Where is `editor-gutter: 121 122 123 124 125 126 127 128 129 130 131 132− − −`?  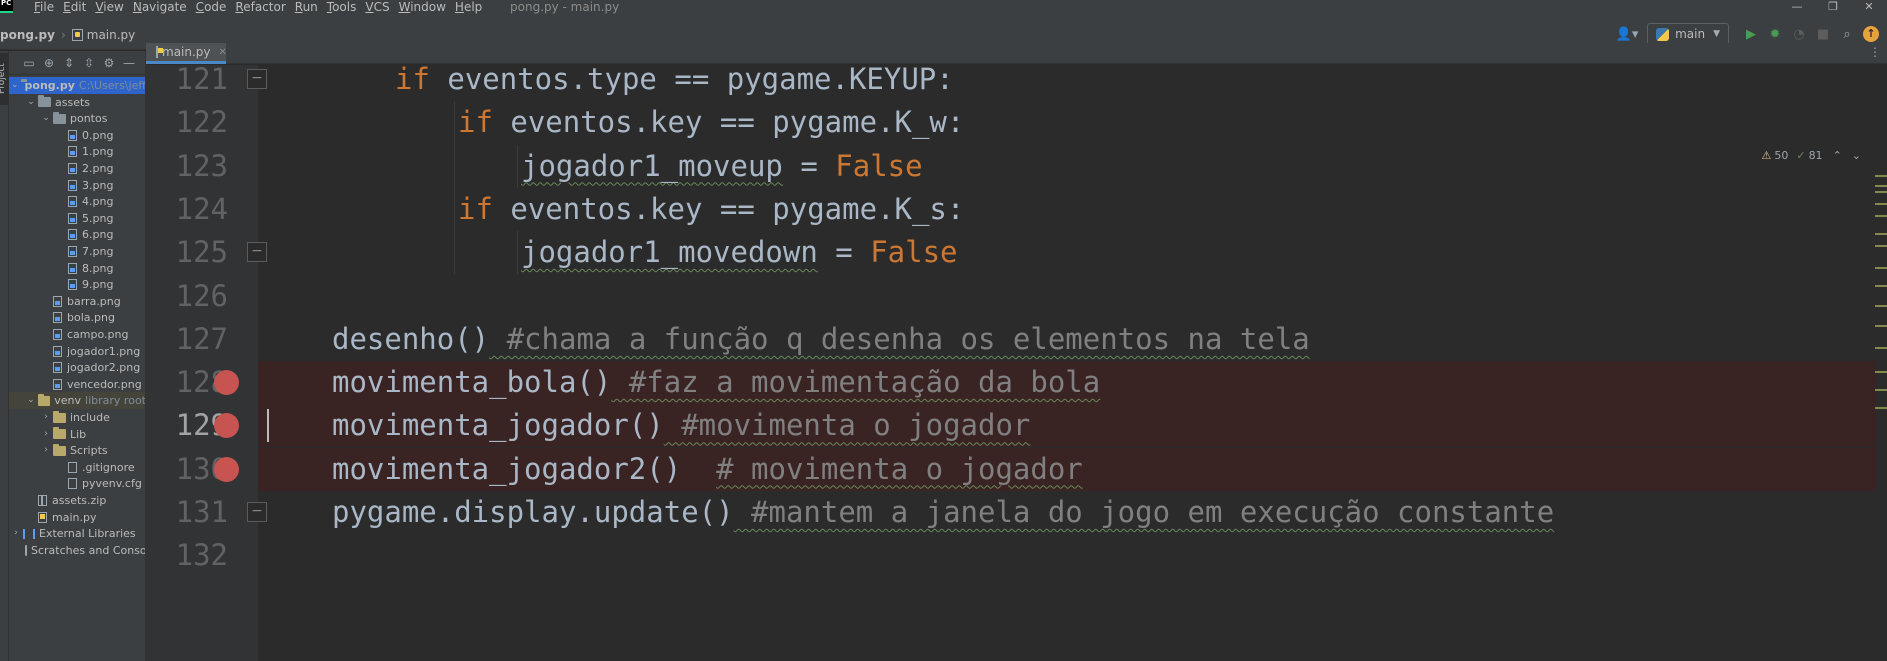
editor-gutter: 121 122 123 124 125 126 127 128 129 130 131 132− − − is located at coordinates (206, 363).